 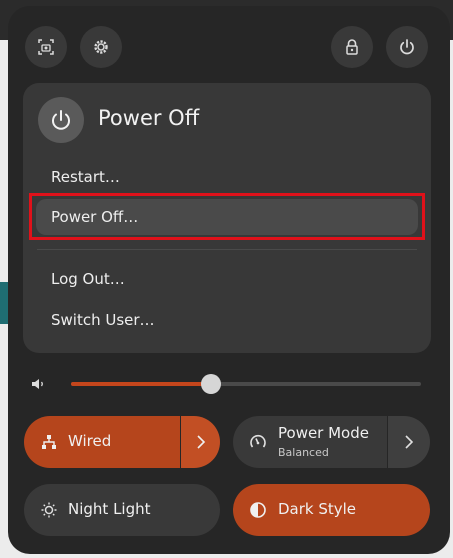 What do you see at coordinates (303, 452) in the screenshot?
I see `power-mode-value: Balanced` at bounding box center [303, 452].